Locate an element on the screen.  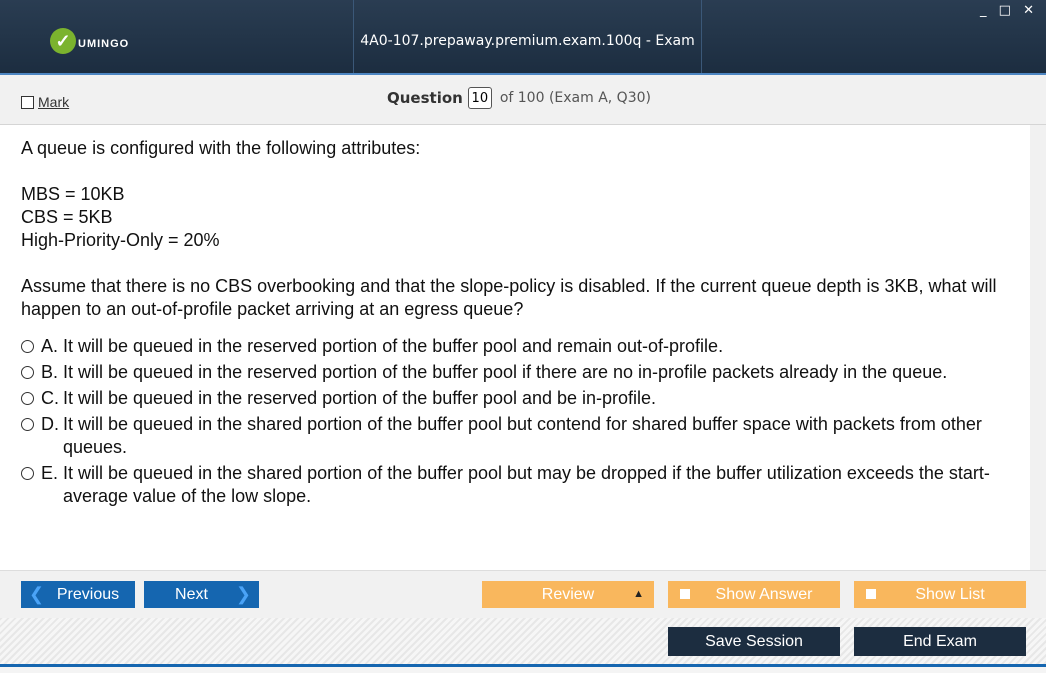
answer-letter: A. is located at coordinates (50, 346).